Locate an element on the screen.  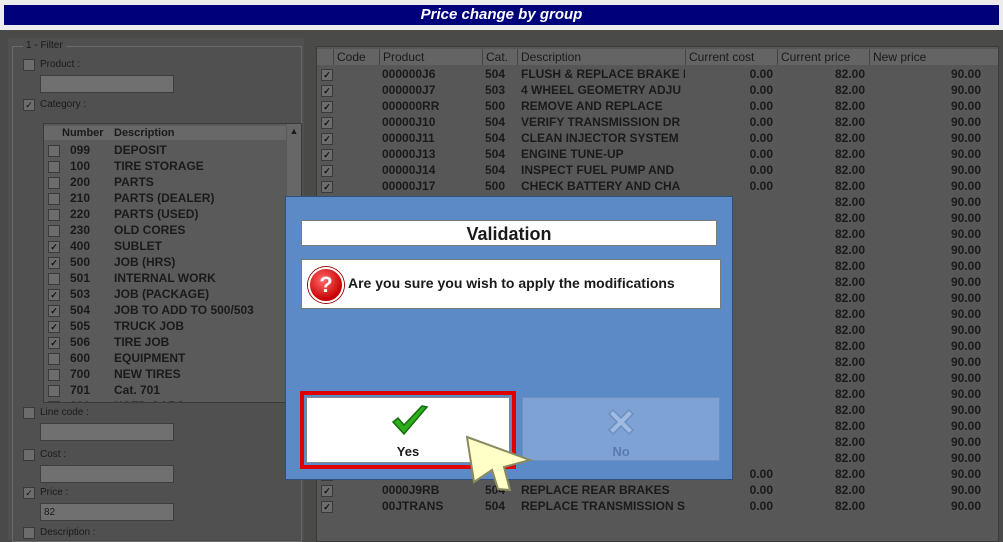
category-row-number: 504 is located at coordinates (80, 310).